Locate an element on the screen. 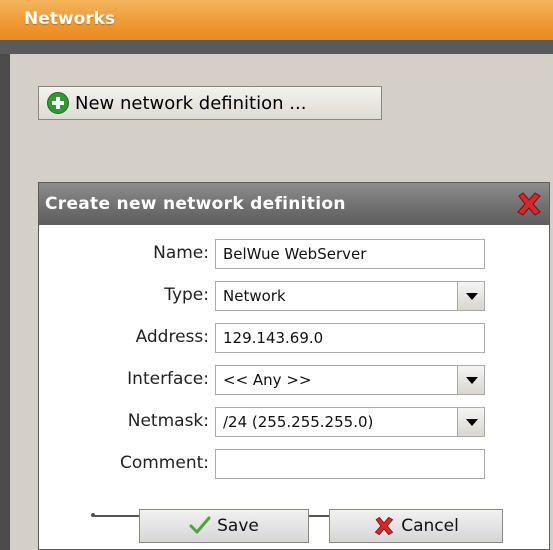  type-dropdown-chevron-down-icon is located at coordinates (471, 296).